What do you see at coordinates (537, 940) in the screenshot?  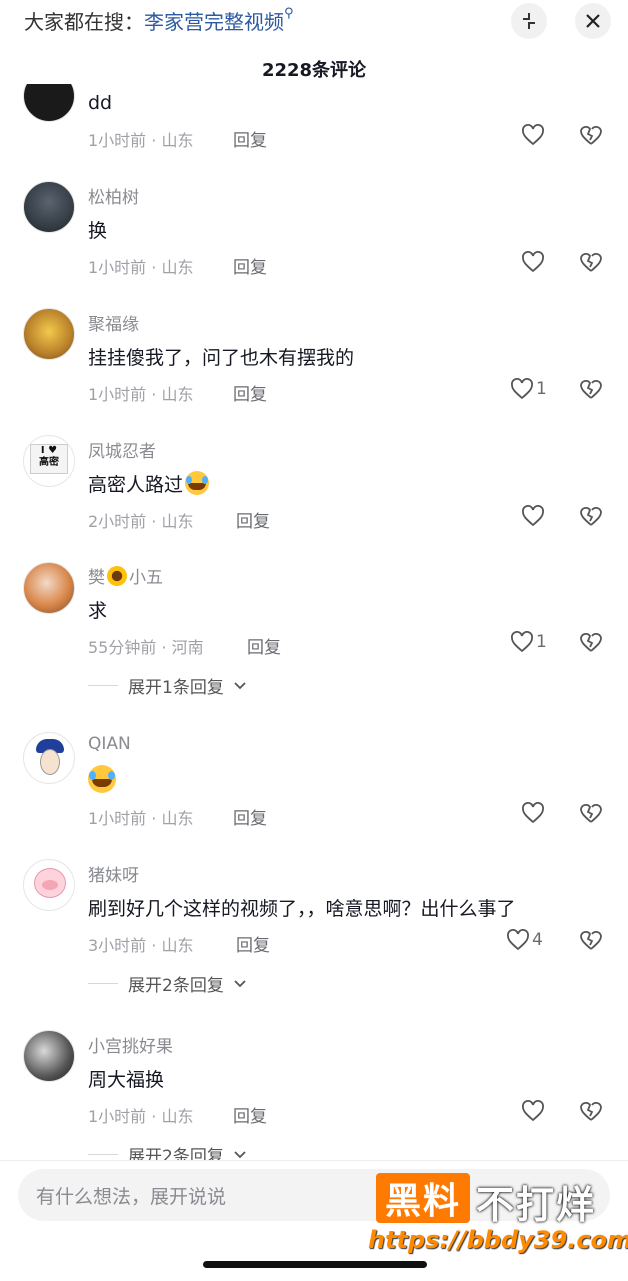 I see `like-count: 4` at bounding box center [537, 940].